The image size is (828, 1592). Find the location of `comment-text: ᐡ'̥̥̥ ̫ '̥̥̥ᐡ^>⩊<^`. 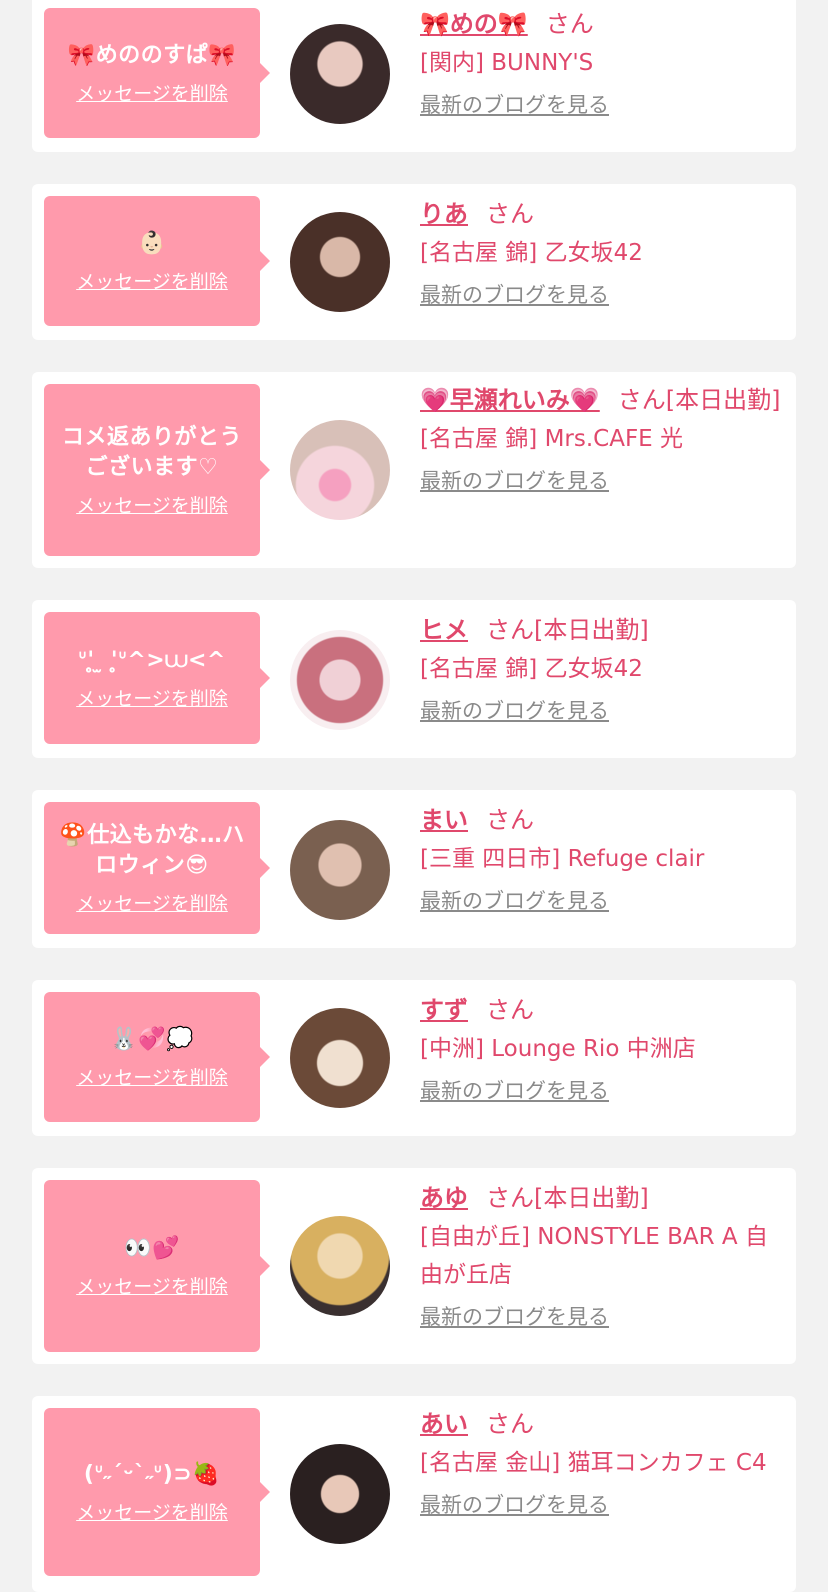

comment-text: ᐡ'̥̥̥ ̫ '̥̥̥ᐡ^>⩊<^ is located at coordinates (152, 660).